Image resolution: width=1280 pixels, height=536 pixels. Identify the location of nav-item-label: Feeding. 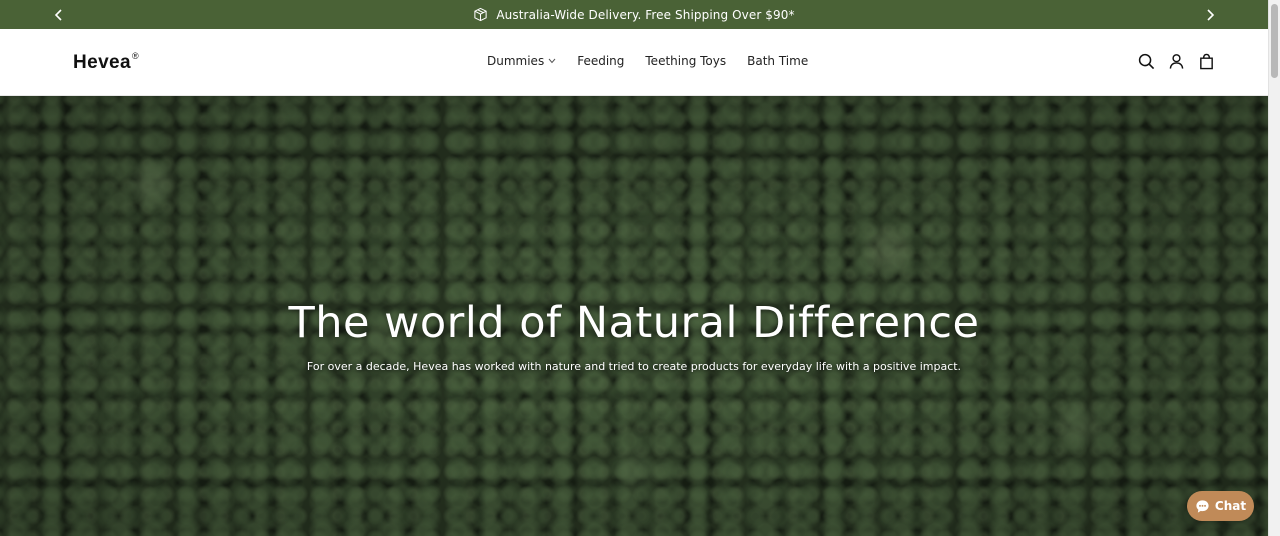
(601, 61).